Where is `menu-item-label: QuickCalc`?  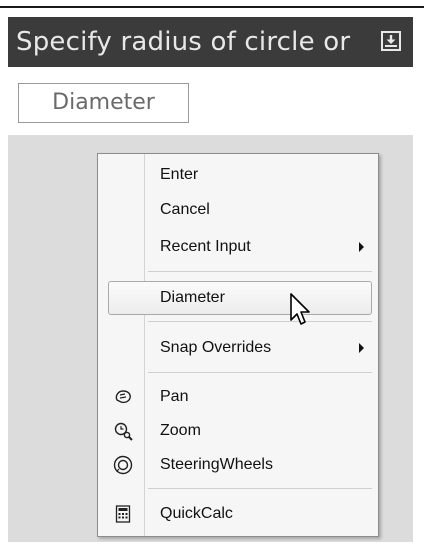 menu-item-label: QuickCalc is located at coordinates (196, 513).